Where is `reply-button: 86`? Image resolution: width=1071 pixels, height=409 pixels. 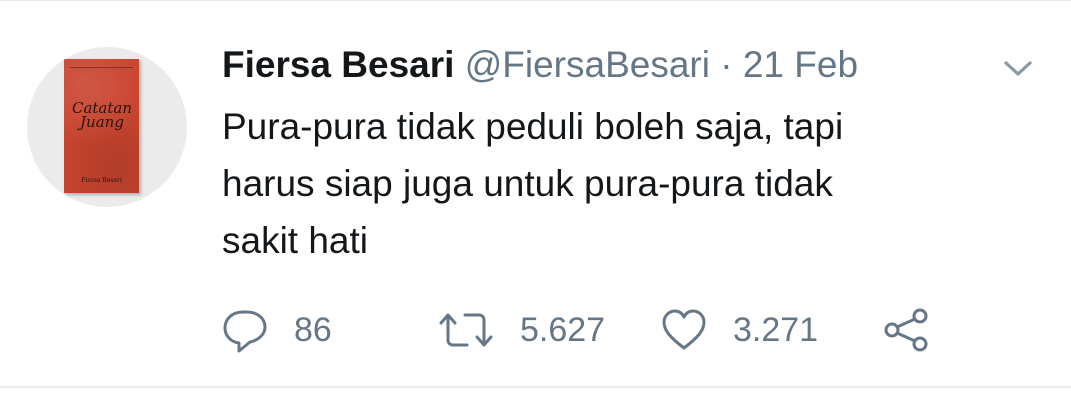
reply-button: 86 is located at coordinates (277, 330).